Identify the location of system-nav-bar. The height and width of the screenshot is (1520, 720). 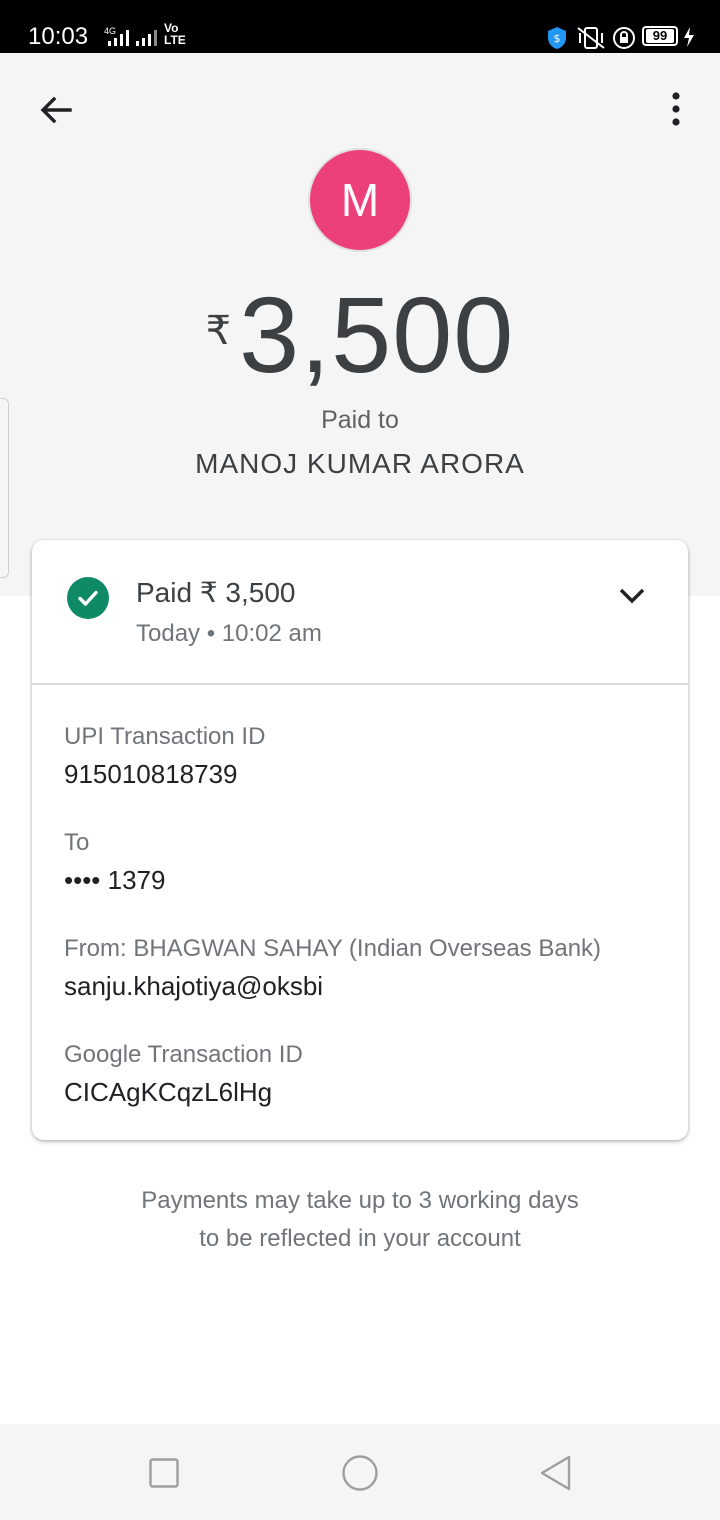
(360, 1472).